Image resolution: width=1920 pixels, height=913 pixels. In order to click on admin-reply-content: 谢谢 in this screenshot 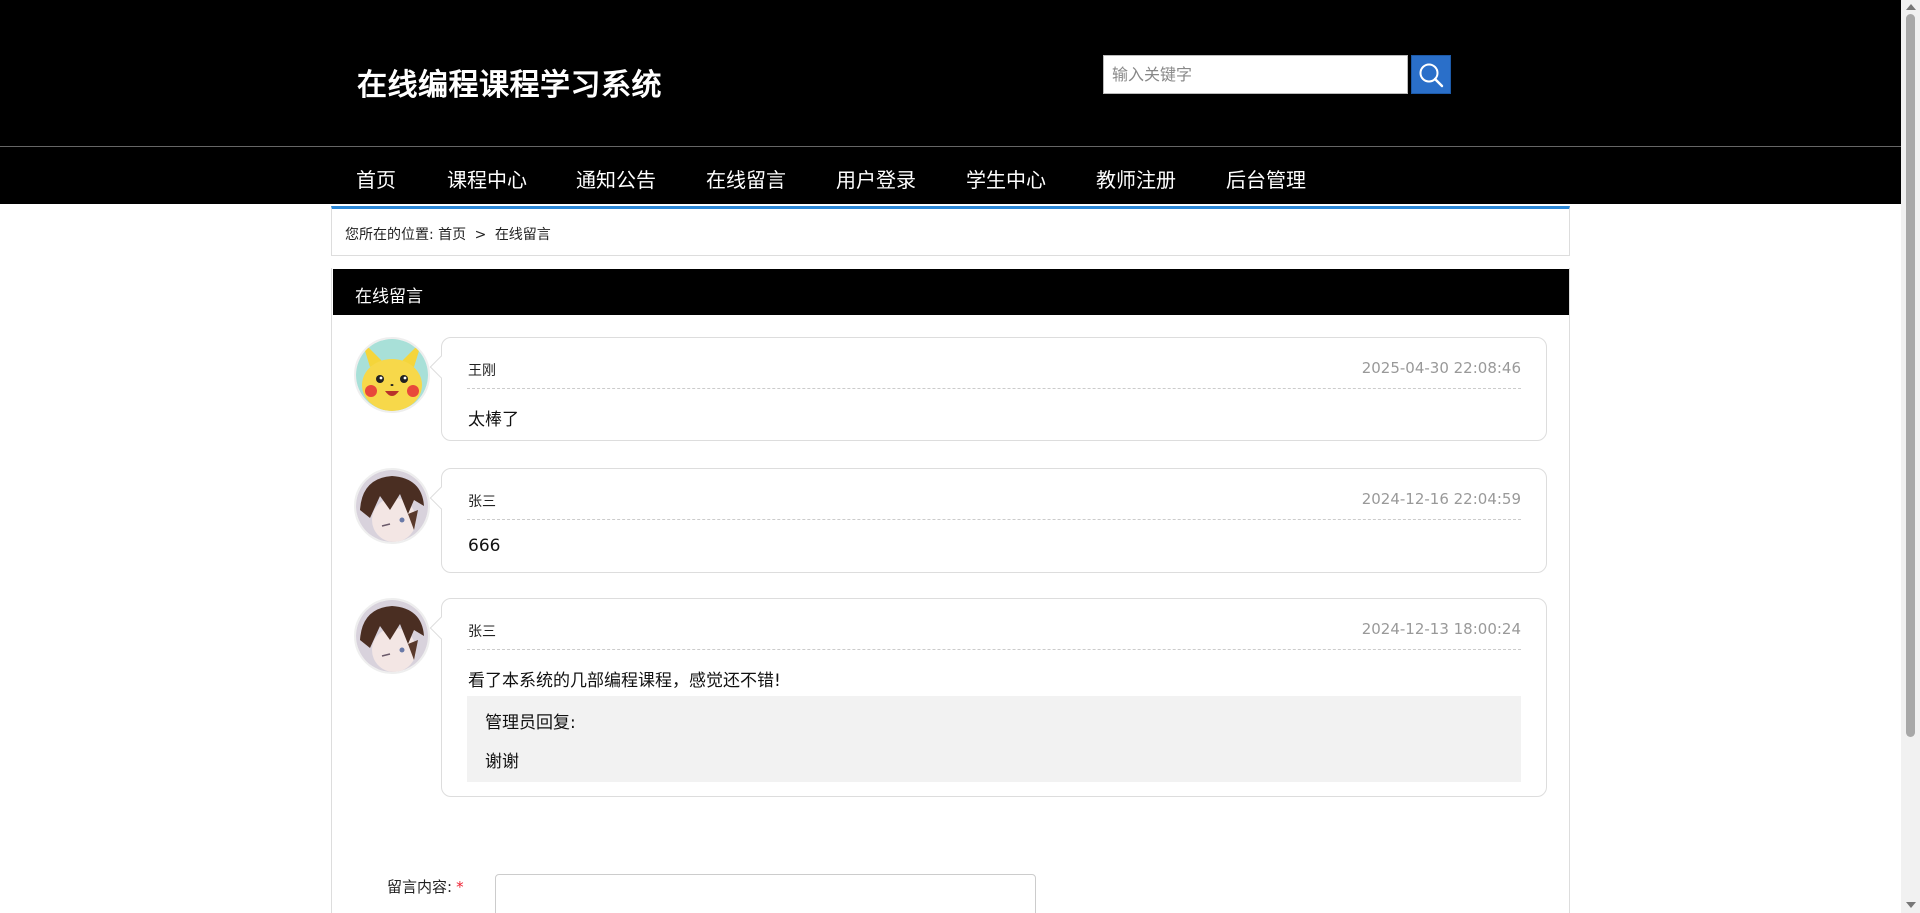, I will do `click(502, 762)`.